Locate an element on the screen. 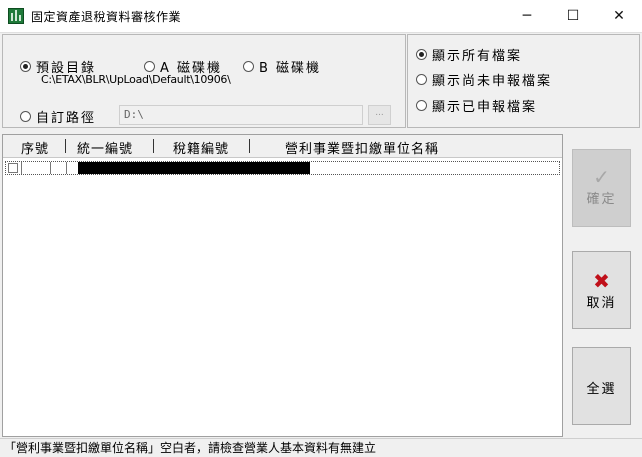  cancel-button: ✖ 取消 is located at coordinates (601, 290).